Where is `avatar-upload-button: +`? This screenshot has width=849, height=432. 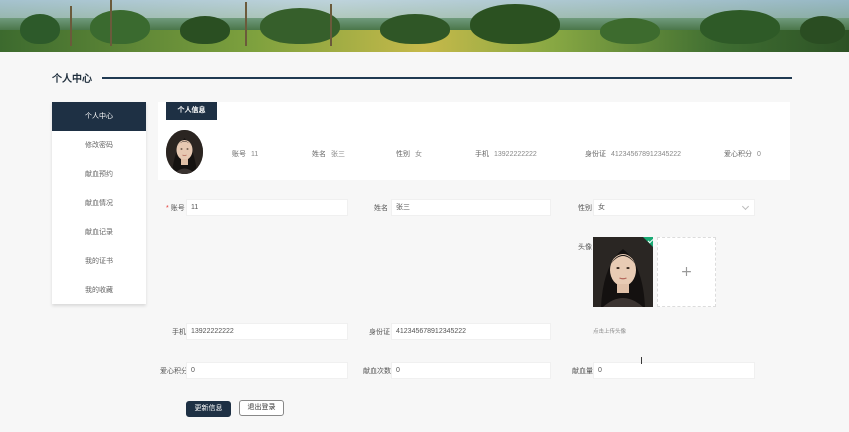
avatar-upload-button: + is located at coordinates (686, 272).